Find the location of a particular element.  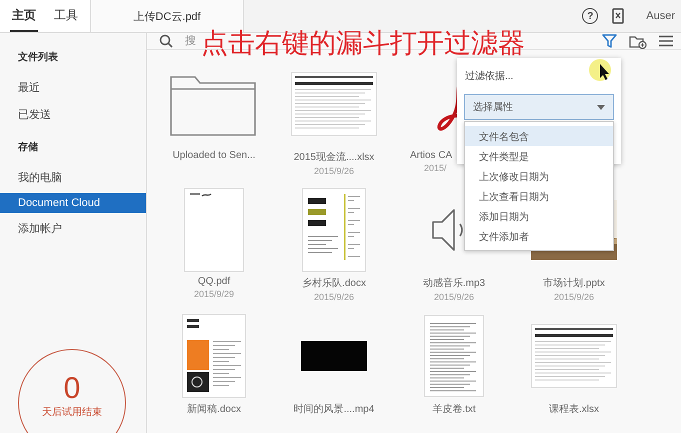

attribute-dropdown: 选择属性 is located at coordinates (539, 107).